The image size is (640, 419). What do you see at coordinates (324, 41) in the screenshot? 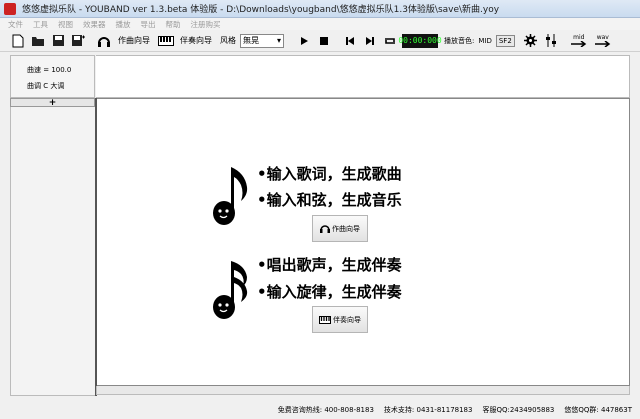
I see `stop-icon` at bounding box center [324, 41].